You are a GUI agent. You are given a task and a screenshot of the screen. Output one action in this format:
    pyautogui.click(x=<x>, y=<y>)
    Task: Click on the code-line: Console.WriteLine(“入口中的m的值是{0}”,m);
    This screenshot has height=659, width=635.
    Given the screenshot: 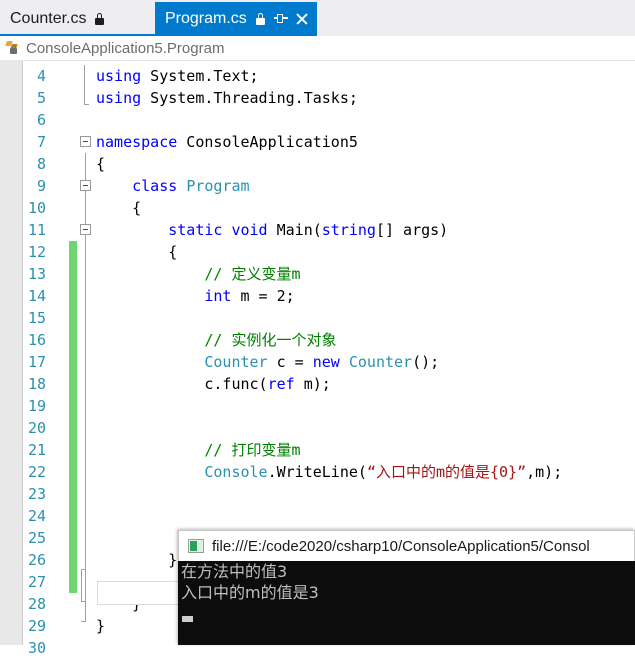 What is the action you would take?
    pyautogui.click(x=329, y=472)
    